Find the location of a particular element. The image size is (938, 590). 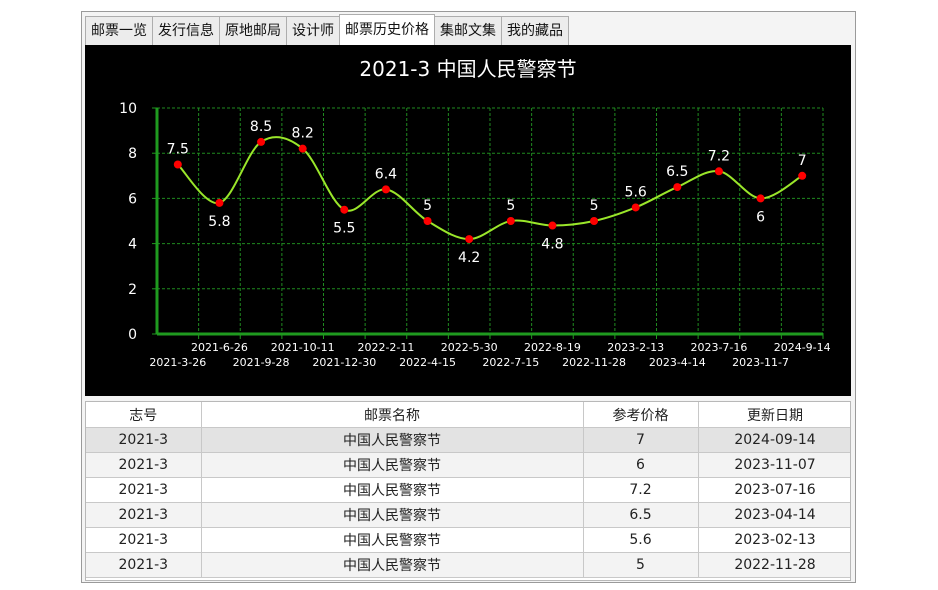

cell-reference-price: 7 is located at coordinates (641, 440).